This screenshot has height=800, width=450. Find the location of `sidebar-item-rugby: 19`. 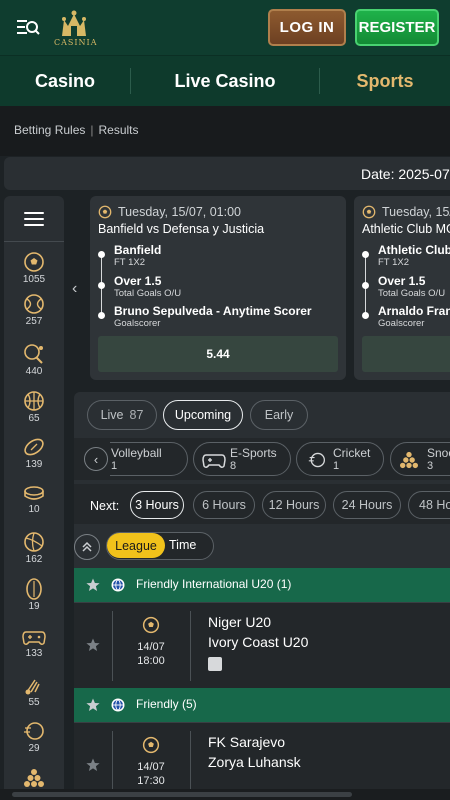

sidebar-item-rugby: 19 is located at coordinates (34, 595).